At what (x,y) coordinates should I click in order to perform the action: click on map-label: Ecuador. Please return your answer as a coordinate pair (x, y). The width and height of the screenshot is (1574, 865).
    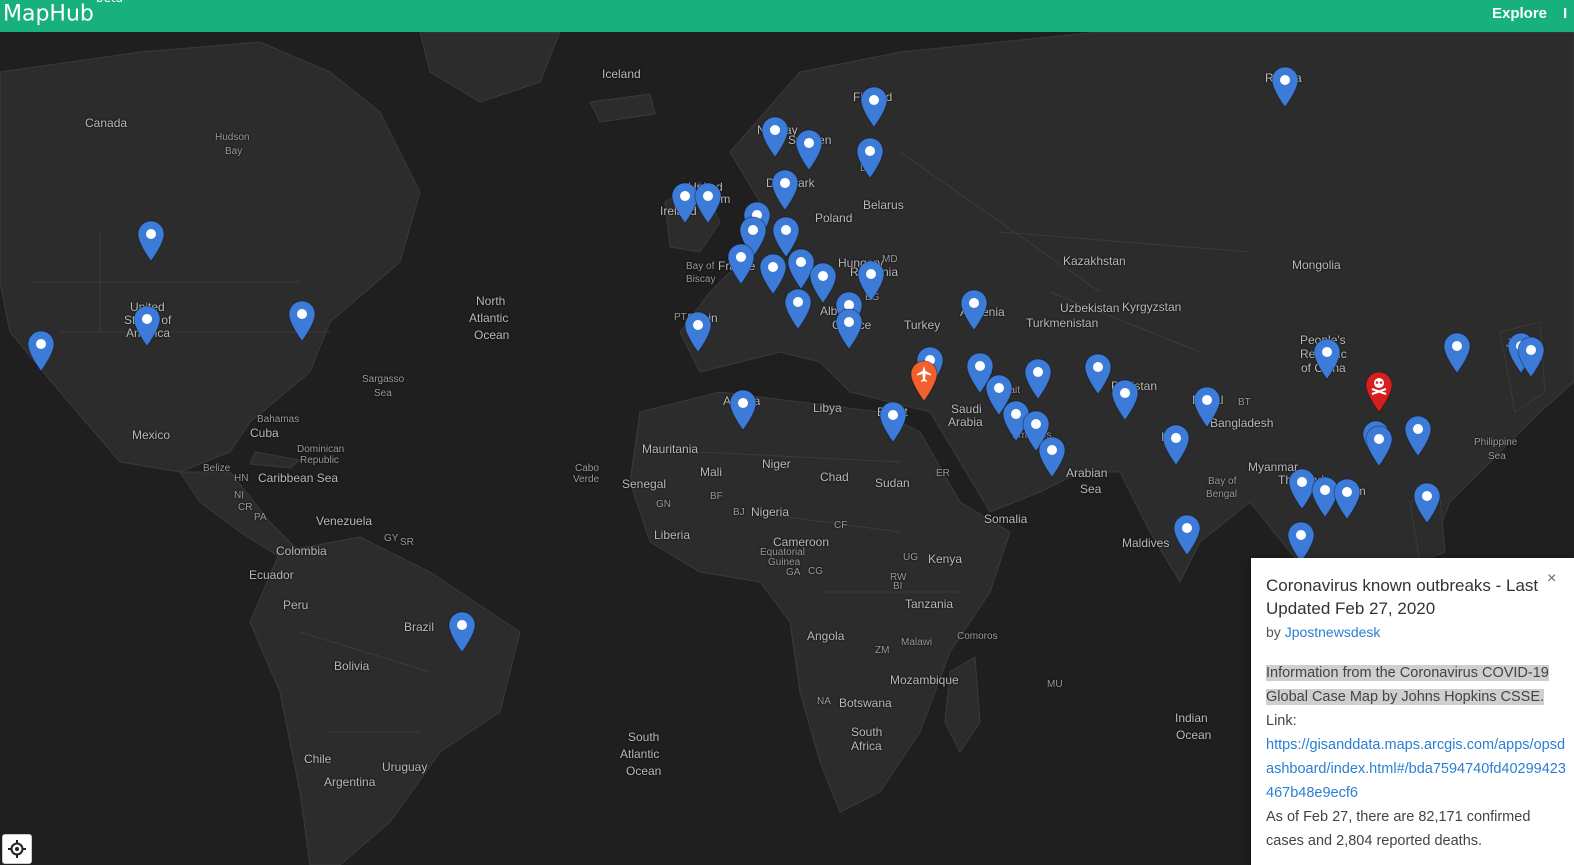
    Looking at the image, I should click on (271, 575).